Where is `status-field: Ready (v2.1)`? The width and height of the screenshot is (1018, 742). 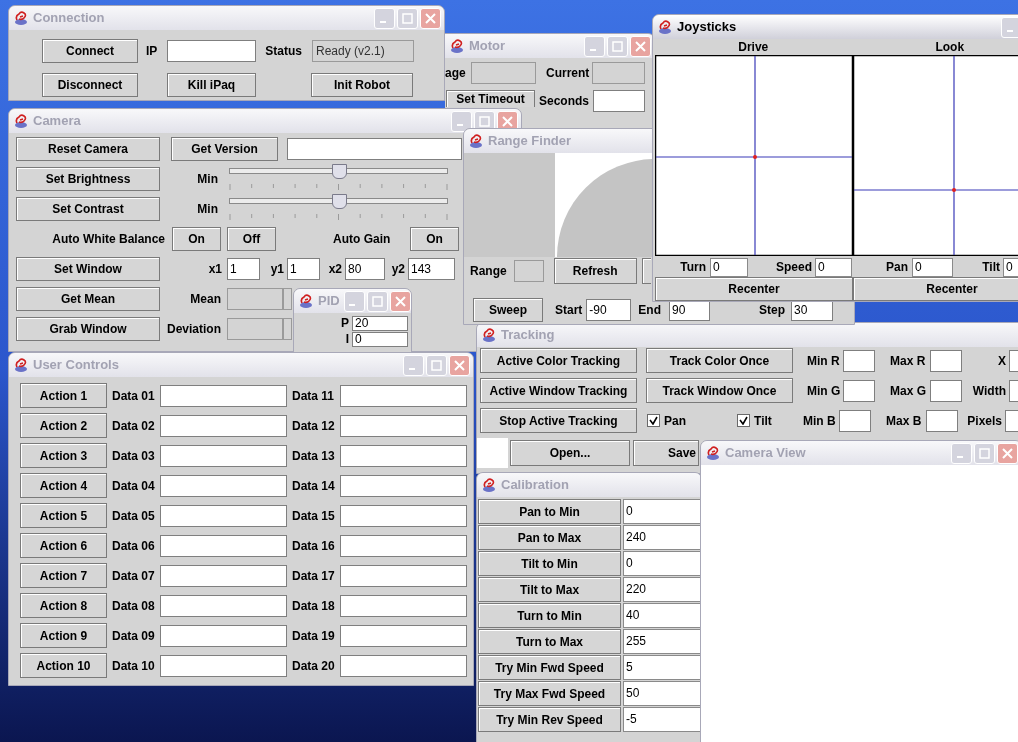
status-field: Ready (v2.1) is located at coordinates (363, 51).